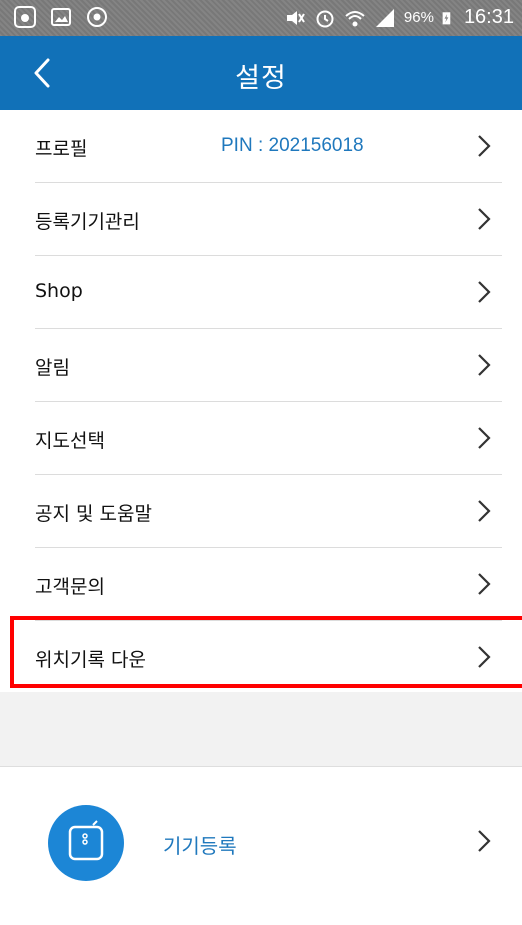  I want to click on menu-item-label: 공지 및 도움말, so click(93, 514).